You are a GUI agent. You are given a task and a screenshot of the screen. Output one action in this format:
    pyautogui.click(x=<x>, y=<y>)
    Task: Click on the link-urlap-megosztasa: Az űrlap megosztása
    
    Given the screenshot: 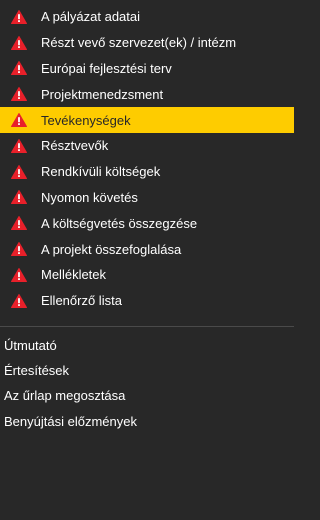 What is the action you would take?
    pyautogui.click(x=147, y=395)
    